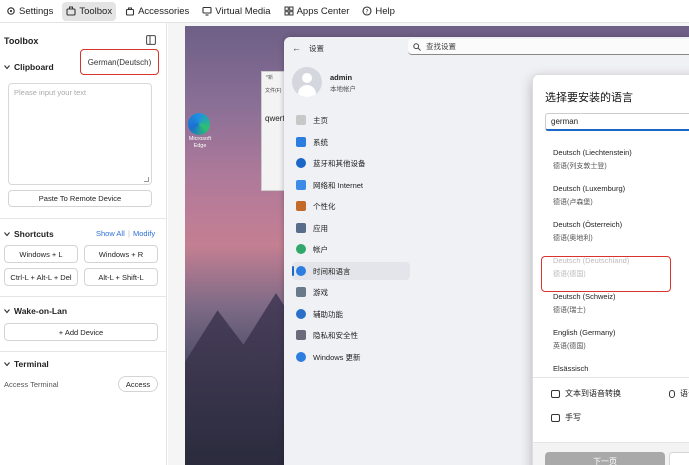 Image resolution: width=689 pixels, height=465 pixels. Describe the element at coordinates (580, 166) in the screenshot. I see `language-native-name: 德语(列支敦士登)` at that location.